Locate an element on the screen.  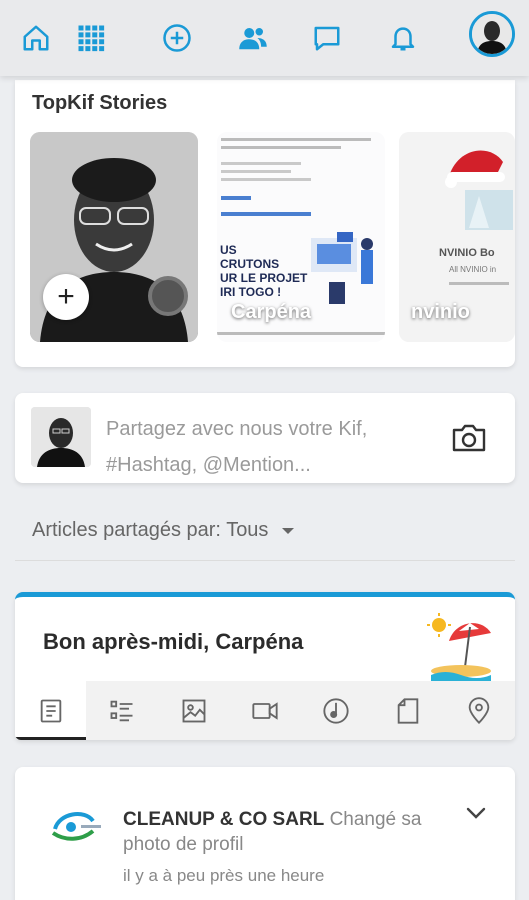
top-navigation is located at coordinates (264, 38).